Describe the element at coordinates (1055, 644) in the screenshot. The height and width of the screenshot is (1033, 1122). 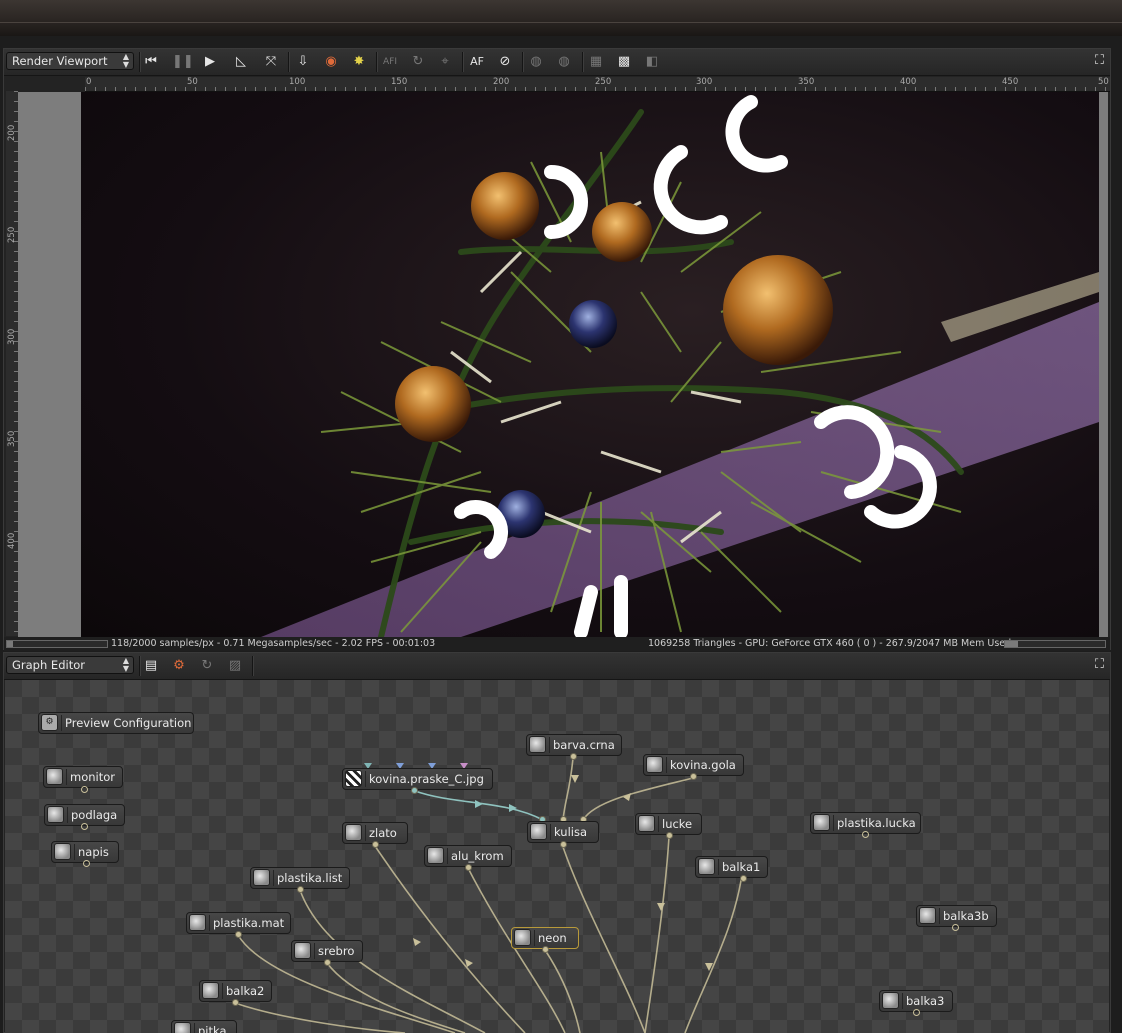
I see `memory-usage-bar` at that location.